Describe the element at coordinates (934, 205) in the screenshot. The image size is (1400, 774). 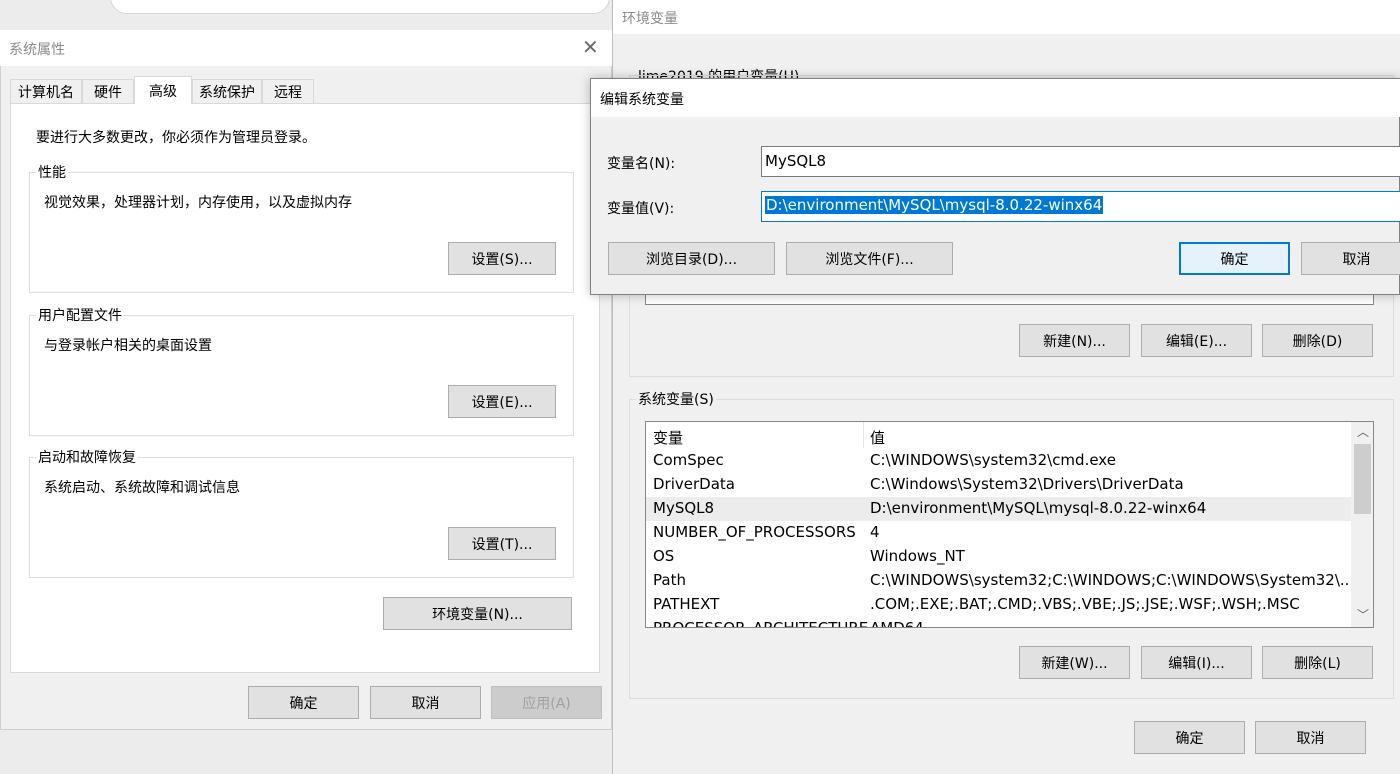
I see `selected-value-text: D:\environment\MySQL\mysql-8.0.22-winx64` at that location.